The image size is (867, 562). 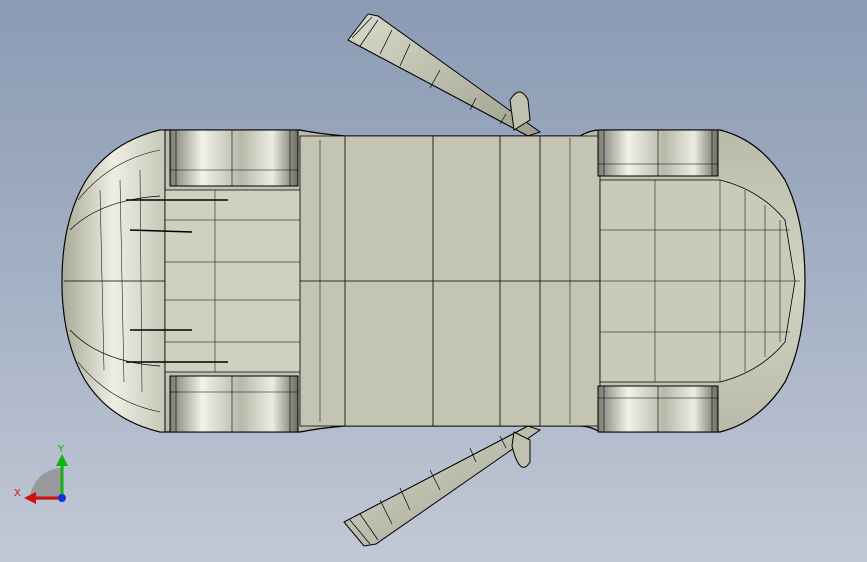 What do you see at coordinates (41, 474) in the screenshot?
I see `coordinate-triad: Y X` at bounding box center [41, 474].